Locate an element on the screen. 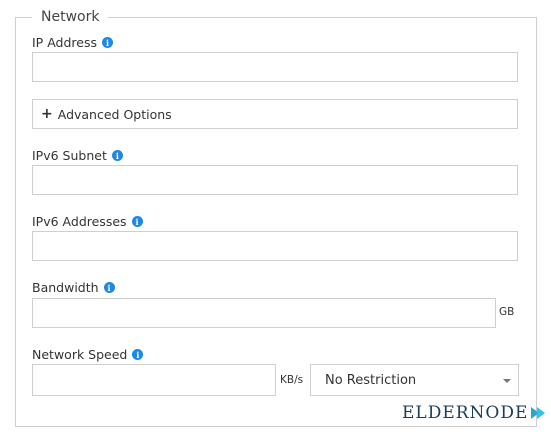 This screenshot has width=551, height=447. ipv6-addresses-label-text: IPv6 Addresses is located at coordinates (79, 221).